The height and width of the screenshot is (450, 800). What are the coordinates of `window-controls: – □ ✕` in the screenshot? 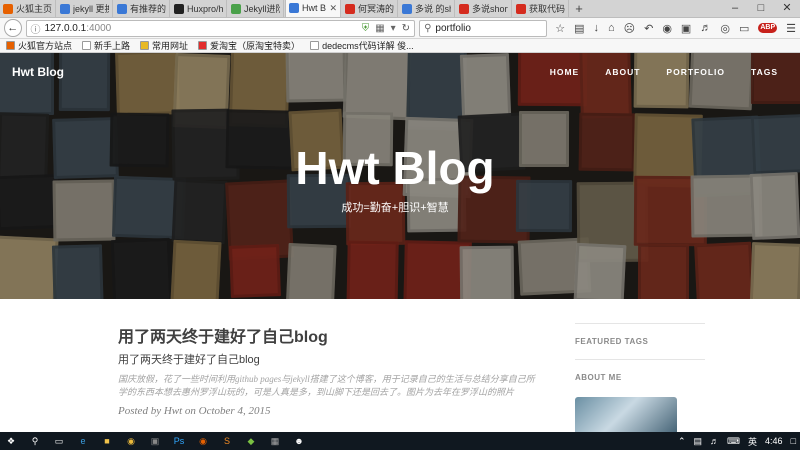 It's located at (761, 8).